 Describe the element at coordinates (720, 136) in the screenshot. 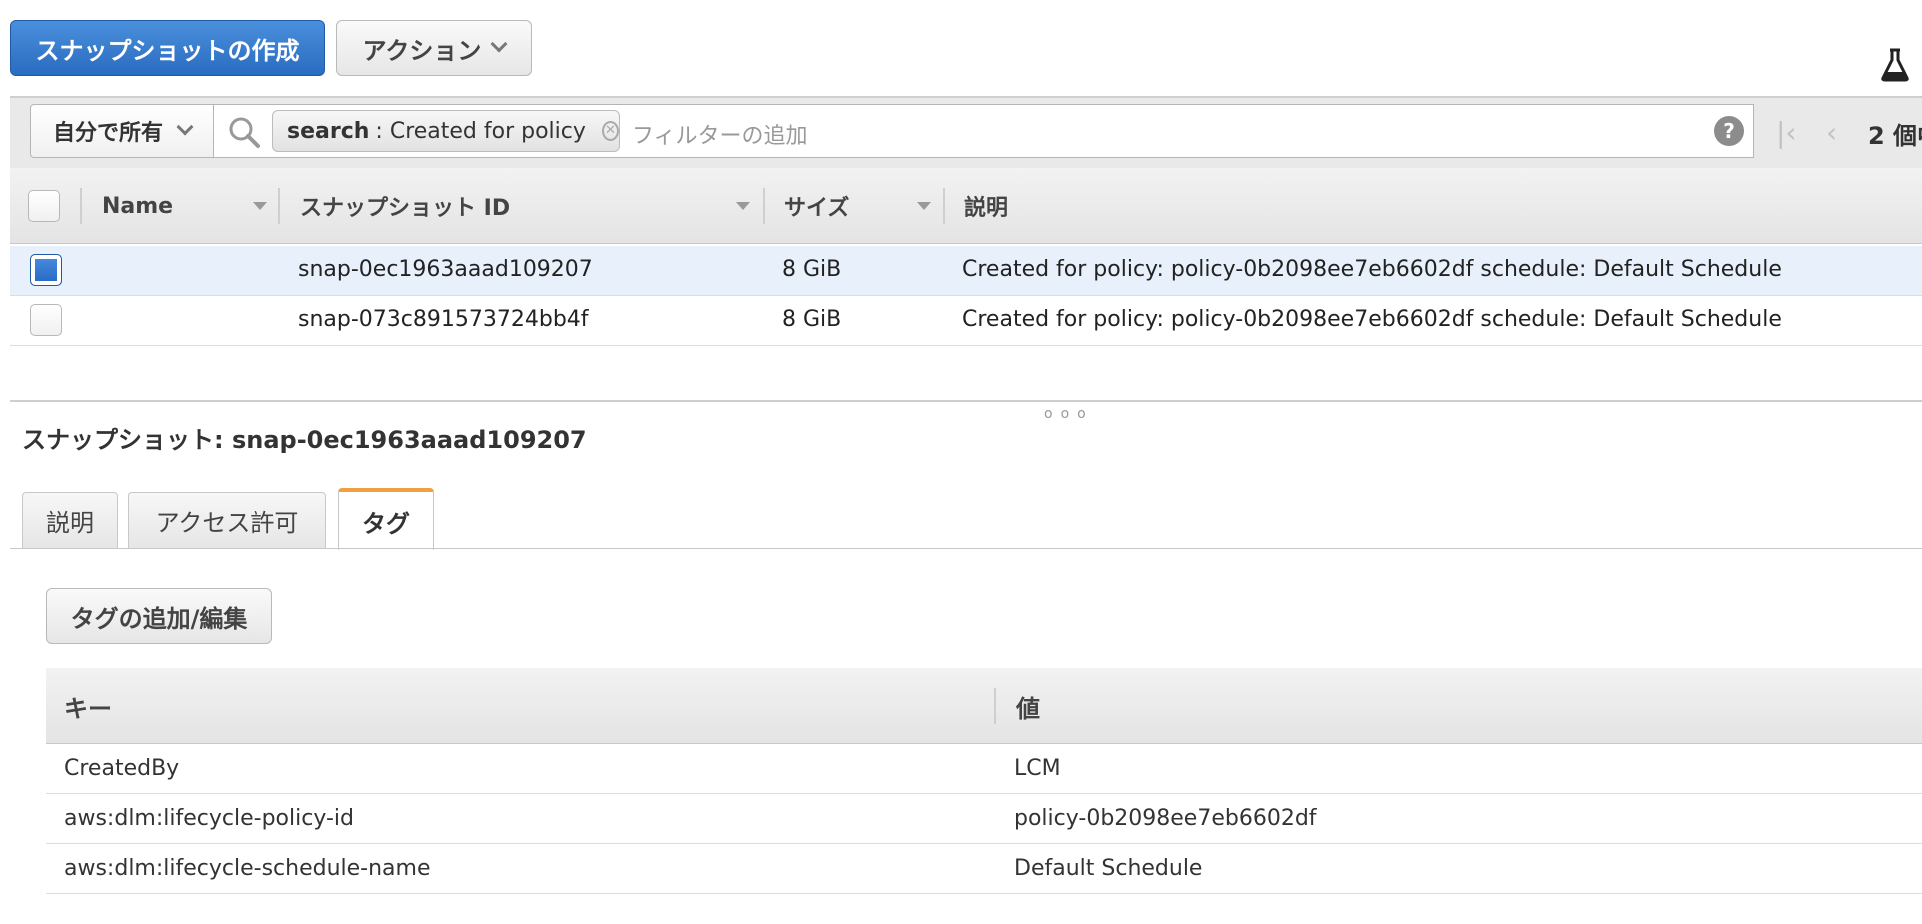

I see `filter-placeholder: フィルターの追加` at that location.